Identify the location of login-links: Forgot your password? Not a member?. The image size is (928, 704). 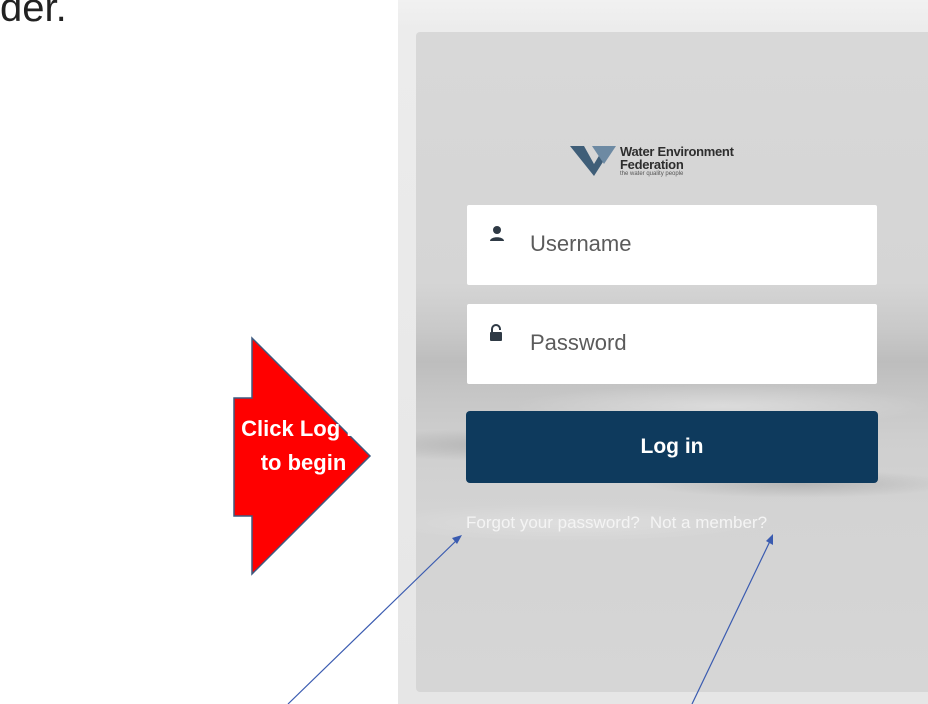
(621, 523).